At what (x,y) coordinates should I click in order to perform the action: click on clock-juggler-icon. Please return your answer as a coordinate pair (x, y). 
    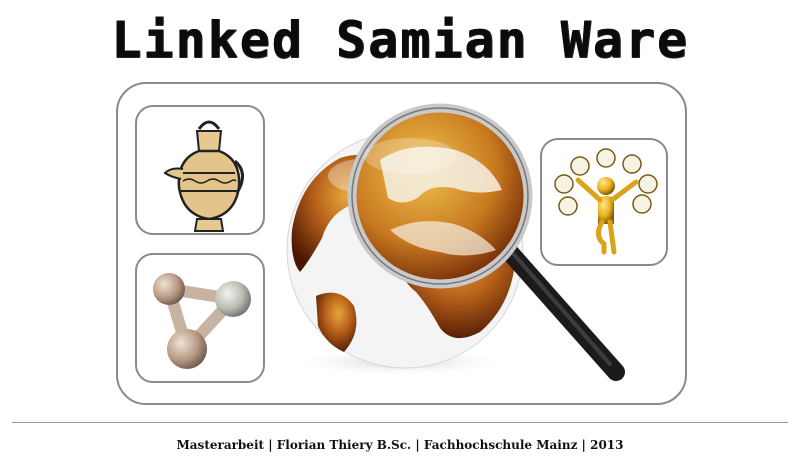
    Looking at the image, I should click on (606, 201).